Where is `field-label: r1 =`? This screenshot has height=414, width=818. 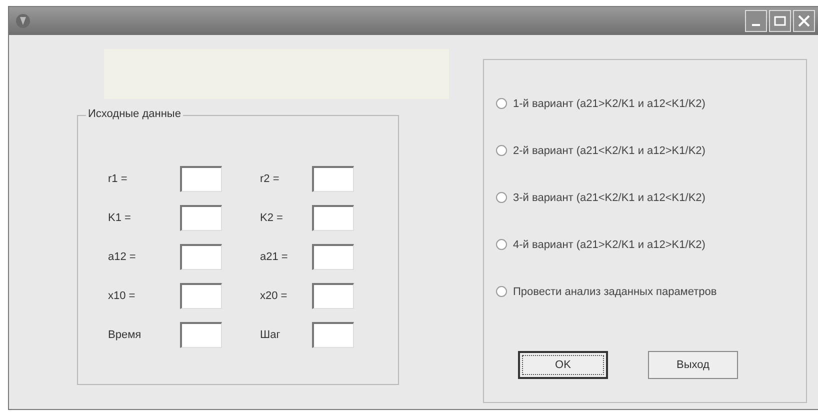 field-label: r1 = is located at coordinates (118, 179).